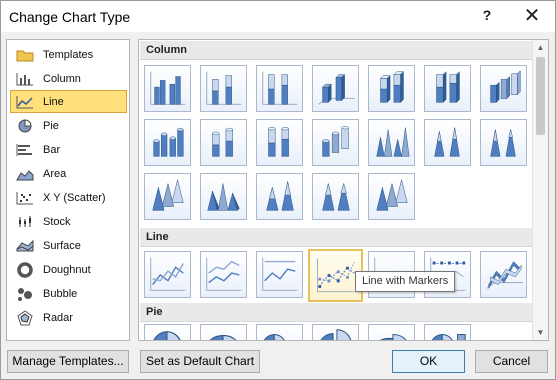 This screenshot has width=556, height=380. I want to click on title-bar: Change Chart Type ? ✕, so click(278, 16).